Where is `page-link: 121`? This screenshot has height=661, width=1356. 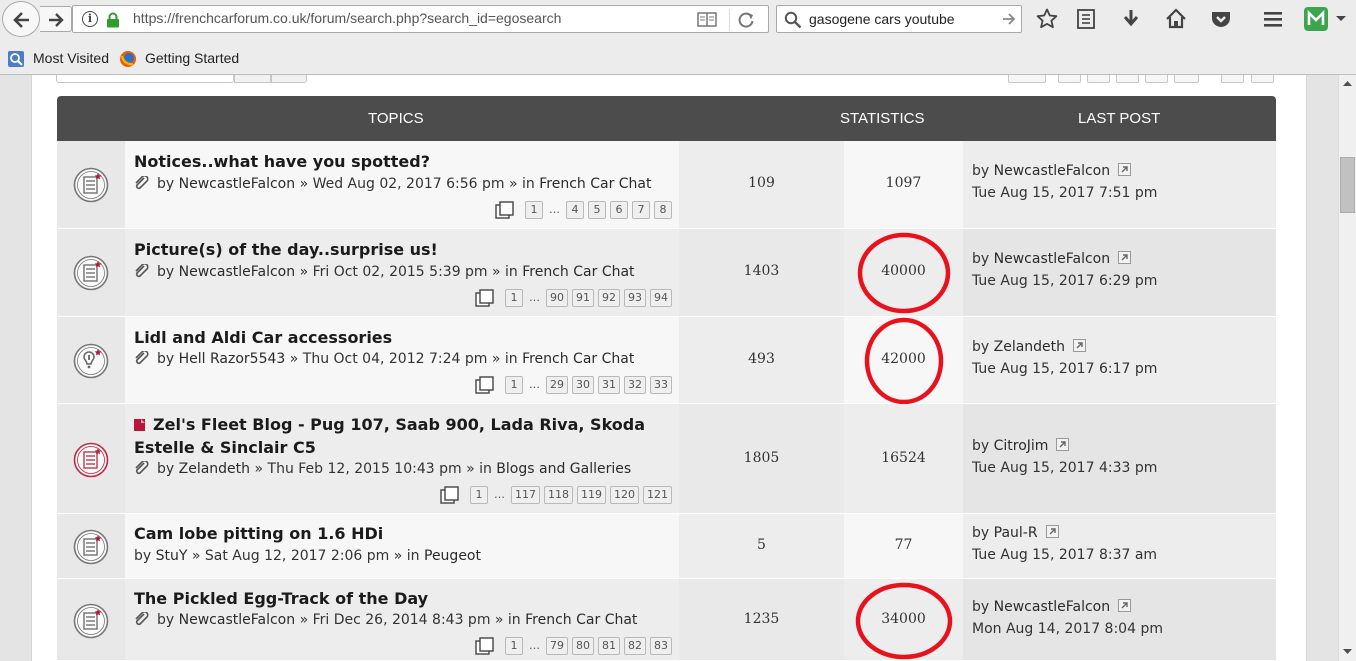 page-link: 121 is located at coordinates (657, 494).